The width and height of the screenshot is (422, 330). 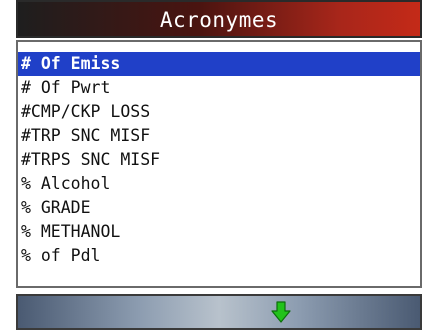 What do you see at coordinates (219, 232) in the screenshot?
I see `list-item: % METHANOL` at bounding box center [219, 232].